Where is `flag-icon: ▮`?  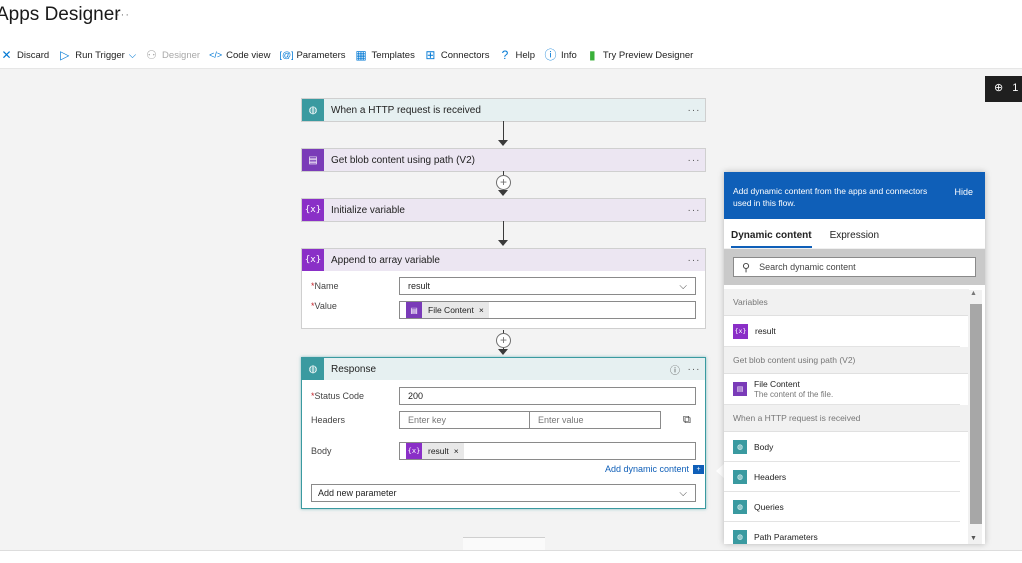
flag-icon: ▮ is located at coordinates (592, 54).